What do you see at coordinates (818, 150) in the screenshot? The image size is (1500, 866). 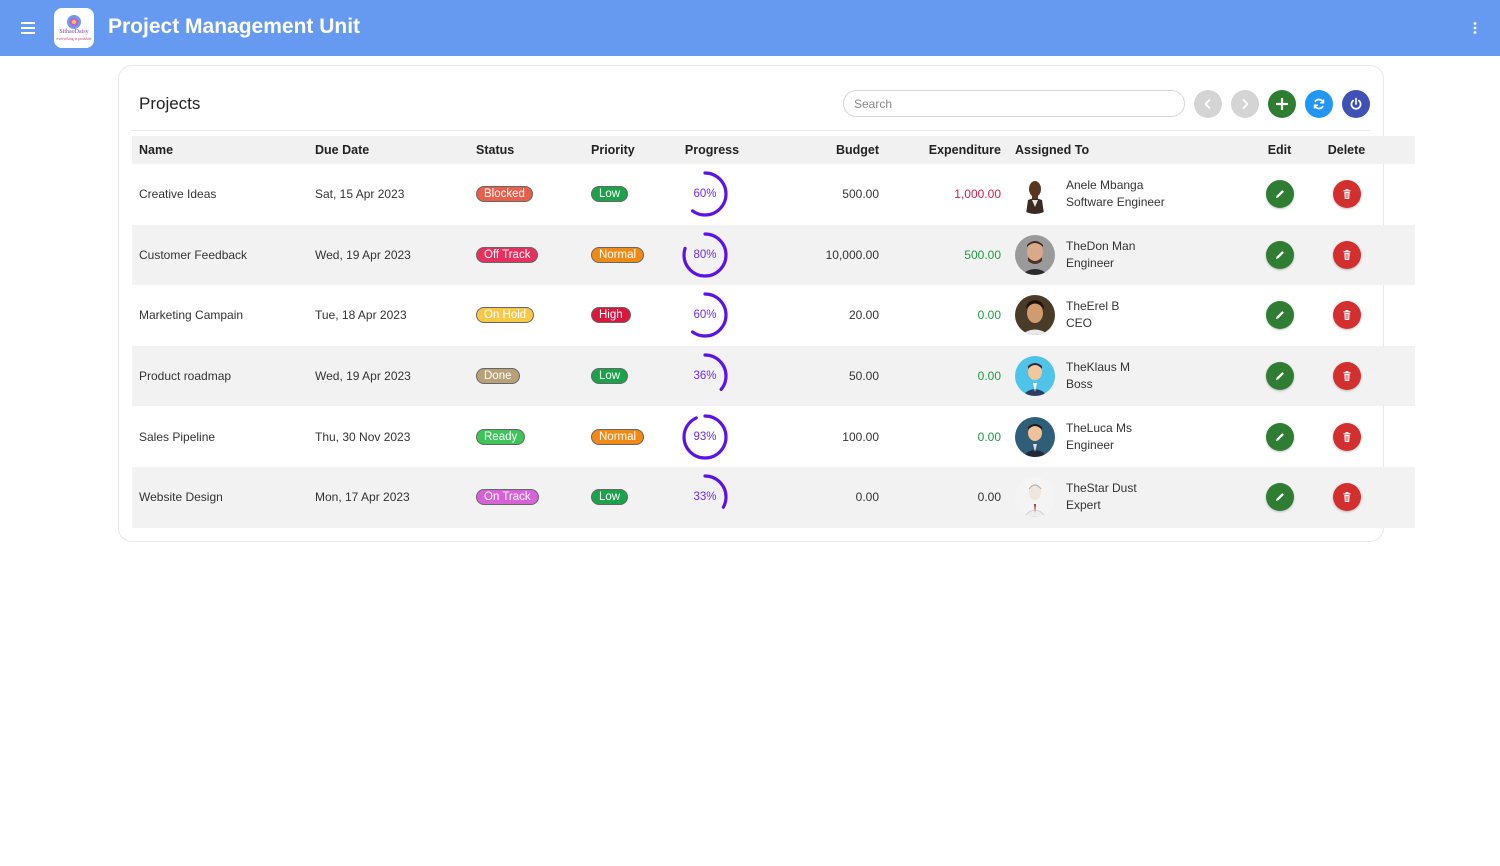 I see `column-header-budget: Budget` at bounding box center [818, 150].